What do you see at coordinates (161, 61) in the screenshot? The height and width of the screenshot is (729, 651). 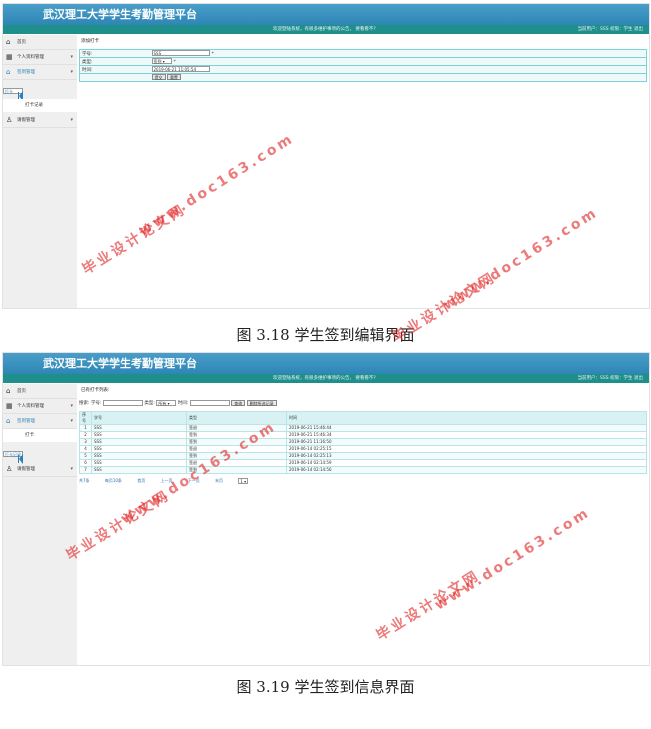 I see `type-select: 签到 ▾` at bounding box center [161, 61].